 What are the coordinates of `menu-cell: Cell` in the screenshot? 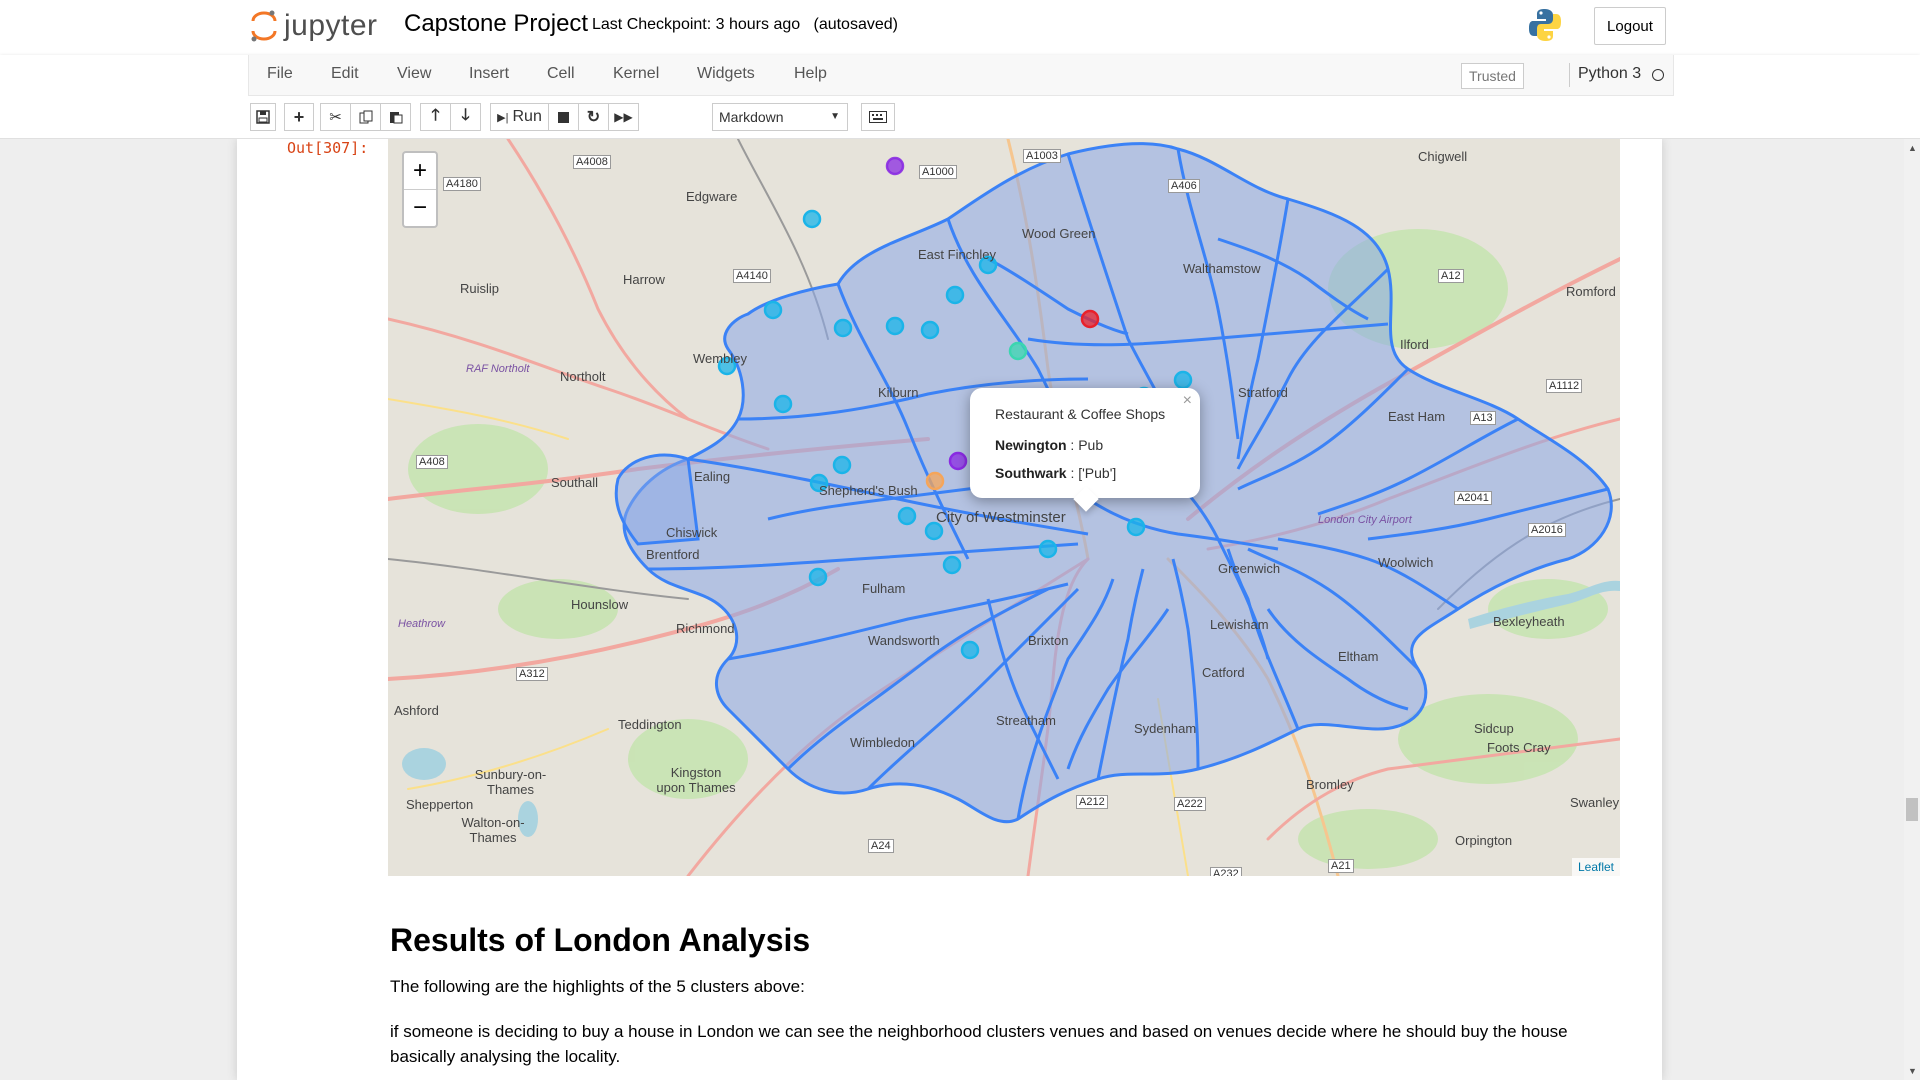 It's located at (561, 74).